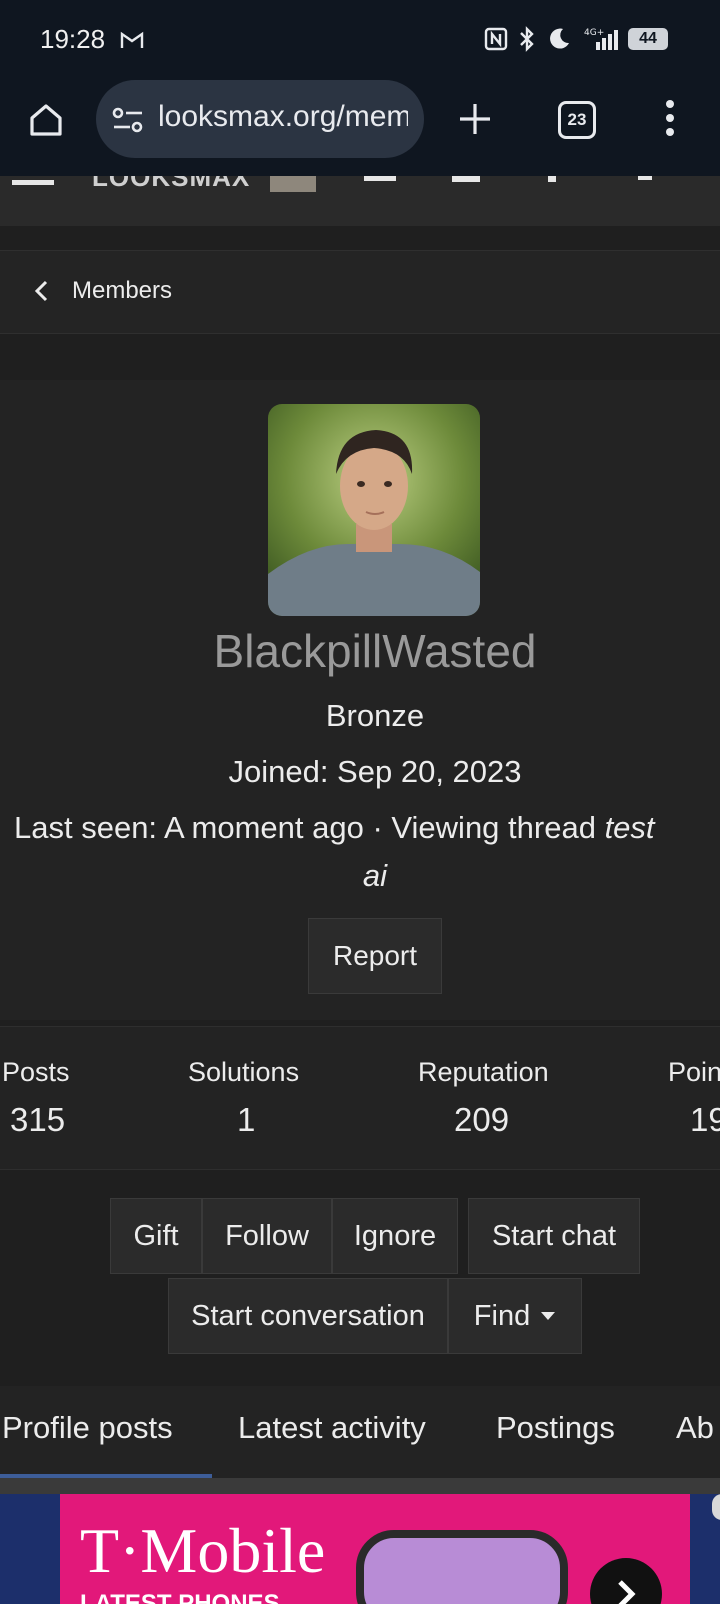 This screenshot has height=1604, width=720. What do you see at coordinates (594, 33) in the screenshot?
I see `svg-text: 4G+` at bounding box center [594, 33].